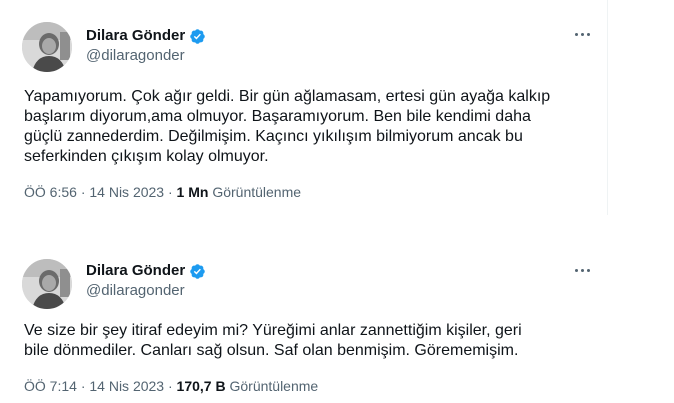 The height and width of the screenshot is (403, 674). I want to click on tweet-time: ÖÖ 7:14, so click(50, 386).